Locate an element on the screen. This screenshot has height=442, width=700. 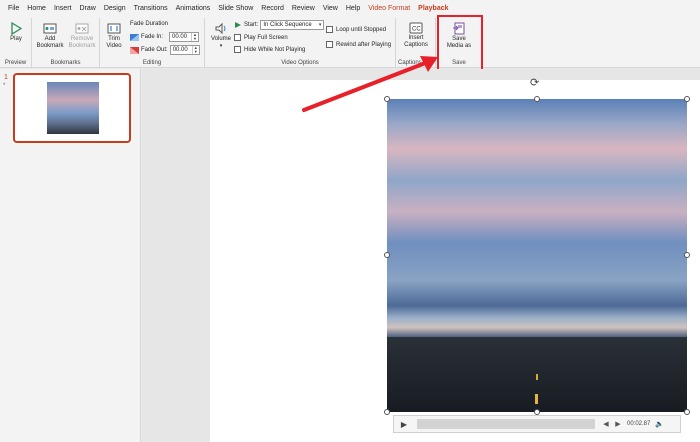
preview-group-label: Preview is located at coordinates (15, 63).